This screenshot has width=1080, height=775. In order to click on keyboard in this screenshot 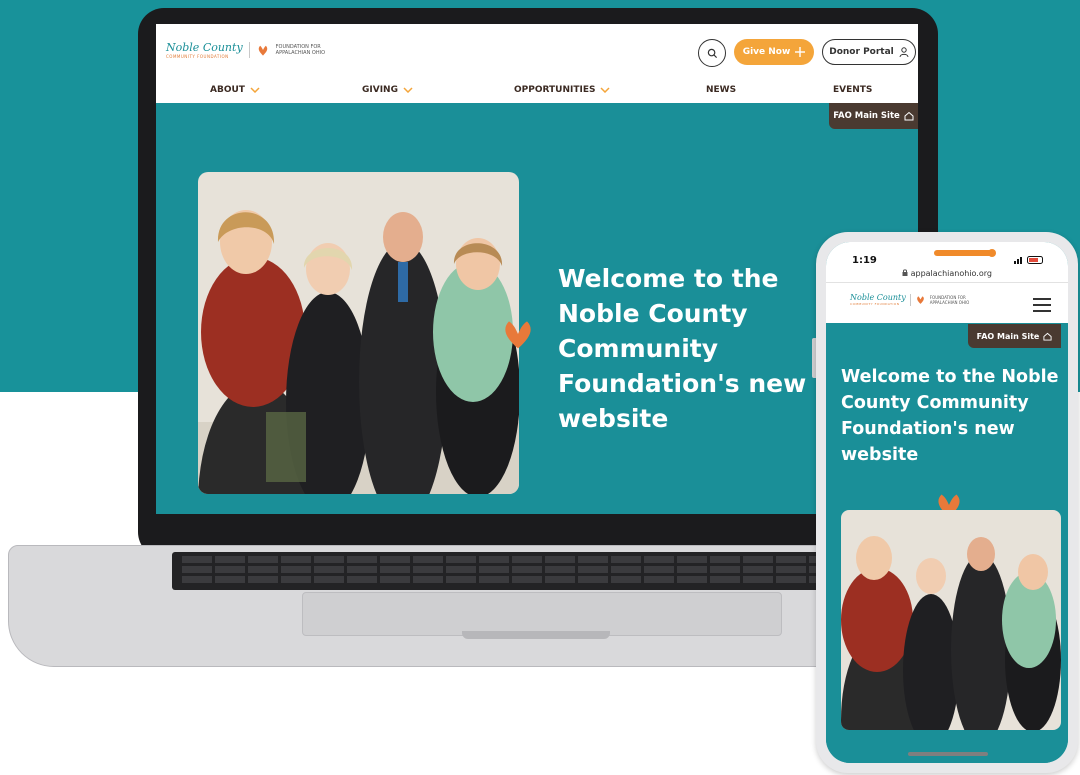, I will do `click(532, 571)`.